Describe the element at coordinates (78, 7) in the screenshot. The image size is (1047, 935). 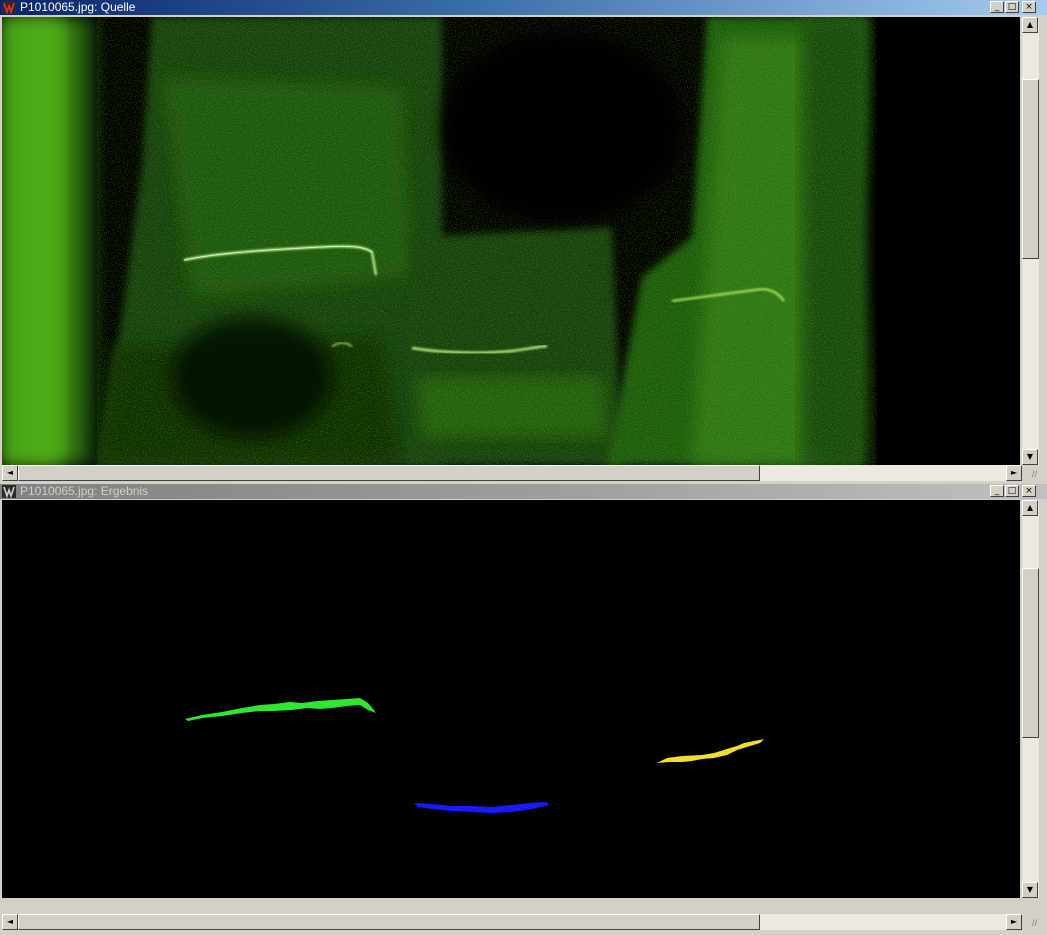
I see `window-title: P1010065.jpg: Quelle` at that location.